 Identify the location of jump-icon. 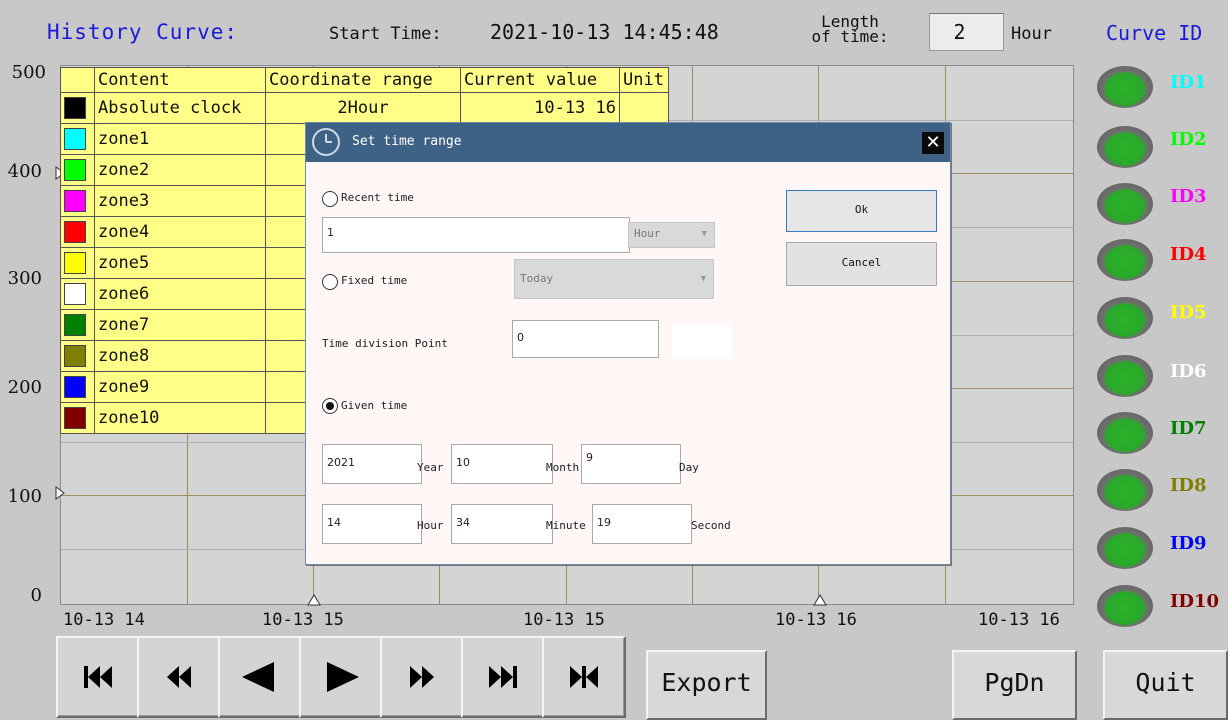
(584, 677).